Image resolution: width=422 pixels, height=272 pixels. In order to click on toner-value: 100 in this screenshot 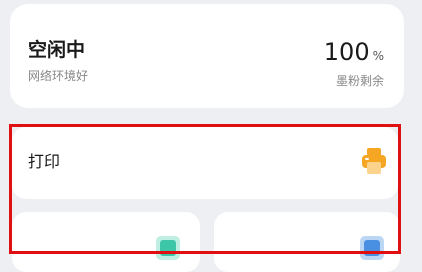, I will do `click(346, 52)`.